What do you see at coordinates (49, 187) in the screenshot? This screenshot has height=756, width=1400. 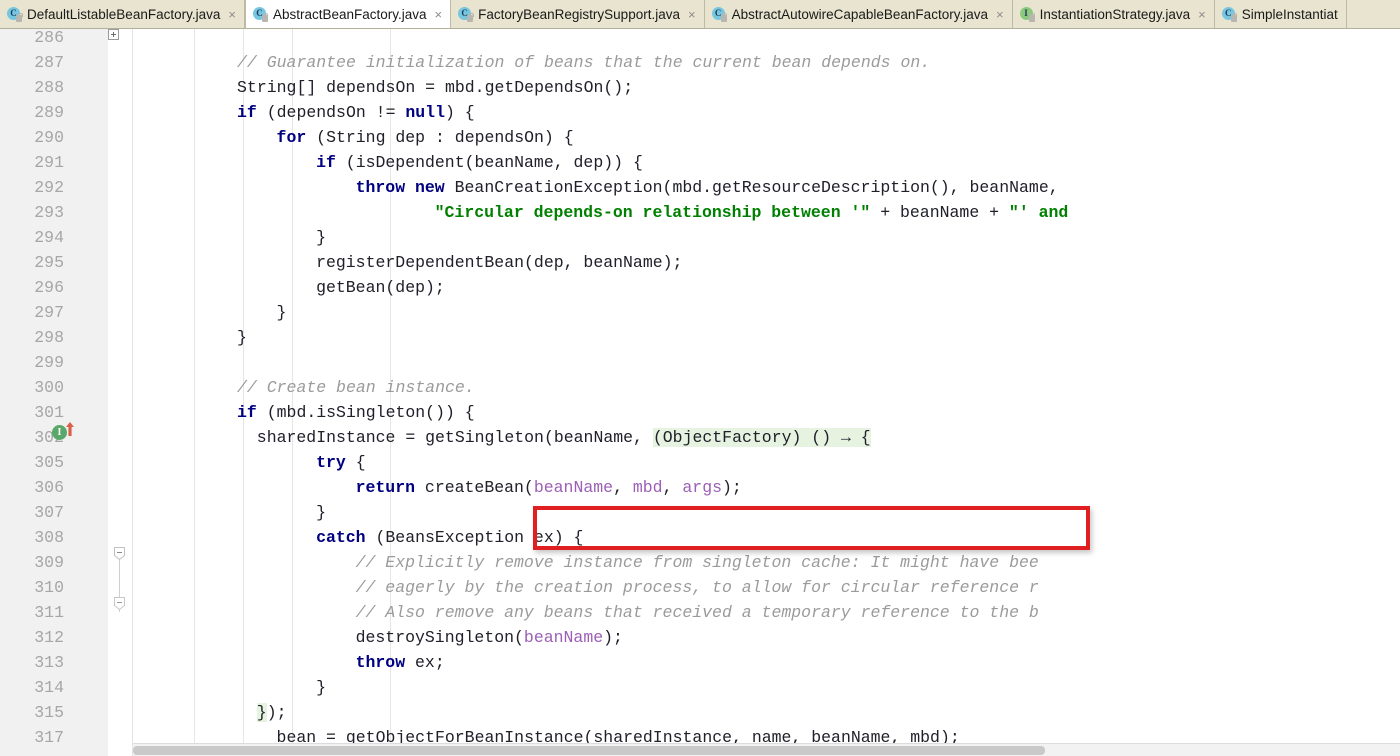 I see `line-number: 292` at bounding box center [49, 187].